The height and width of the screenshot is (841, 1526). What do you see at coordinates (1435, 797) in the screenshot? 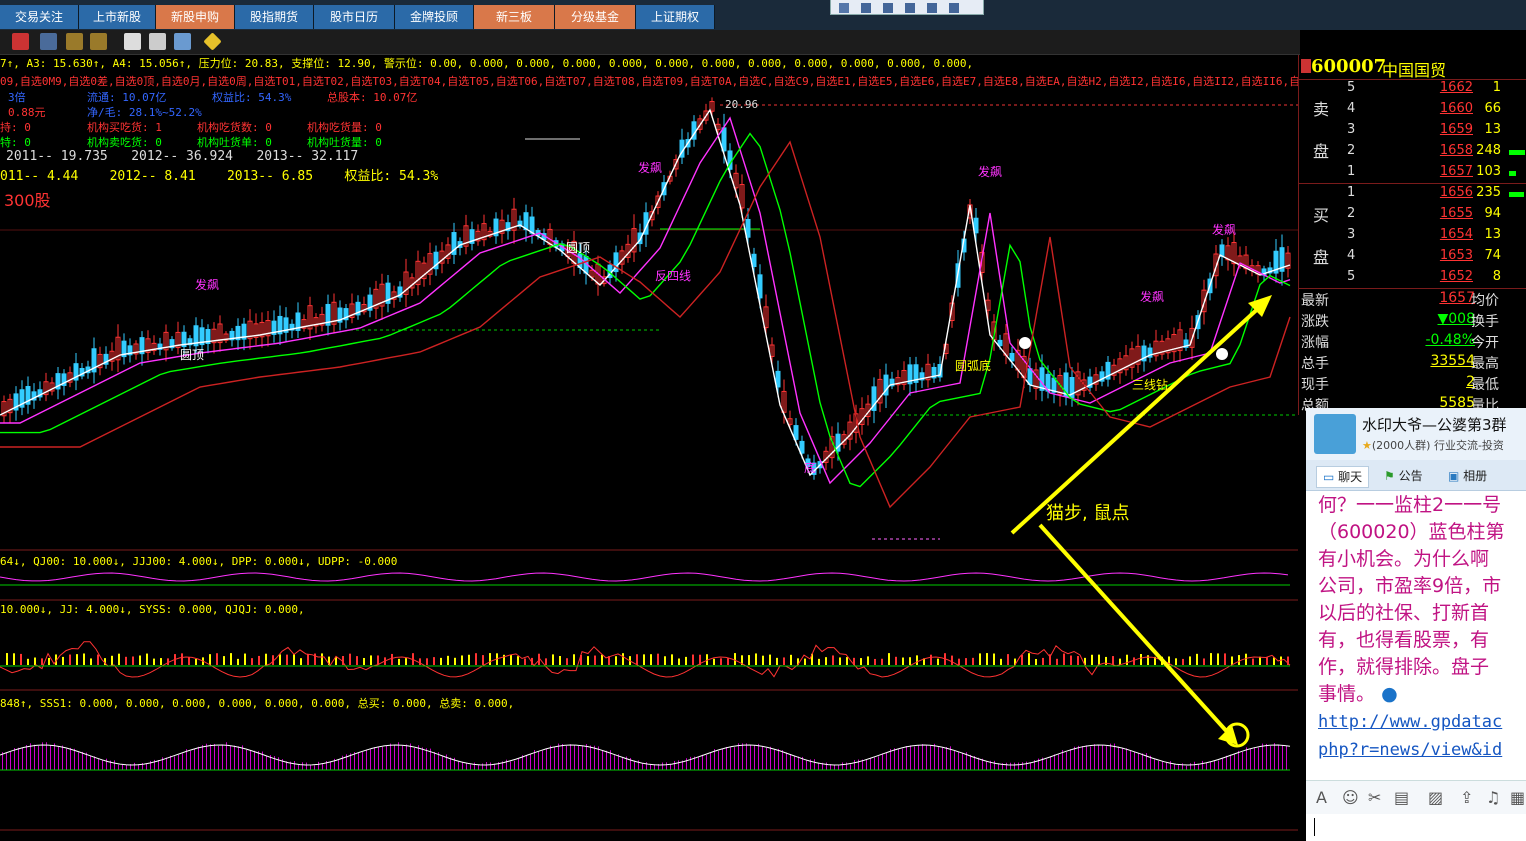
I see `image-icon: ▨` at bounding box center [1435, 797].